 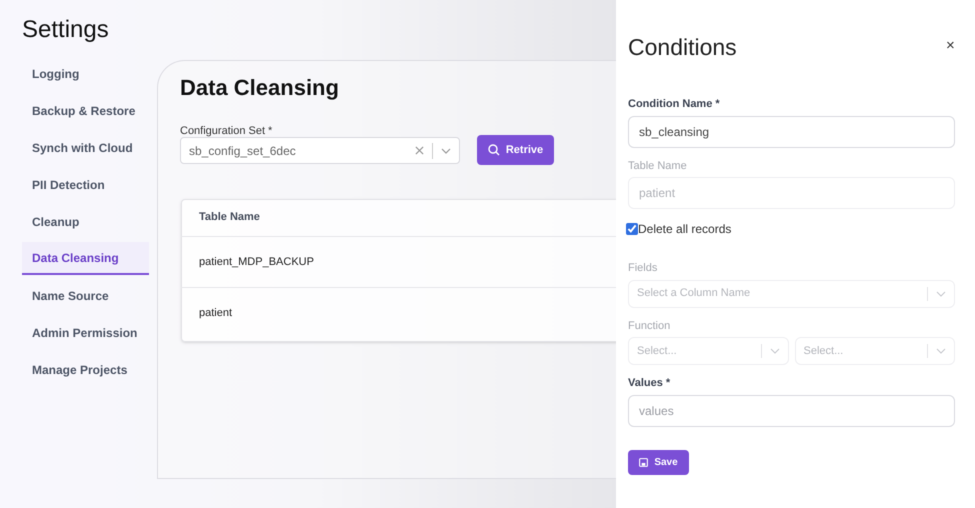 I want to click on close-button: ×, so click(x=950, y=45).